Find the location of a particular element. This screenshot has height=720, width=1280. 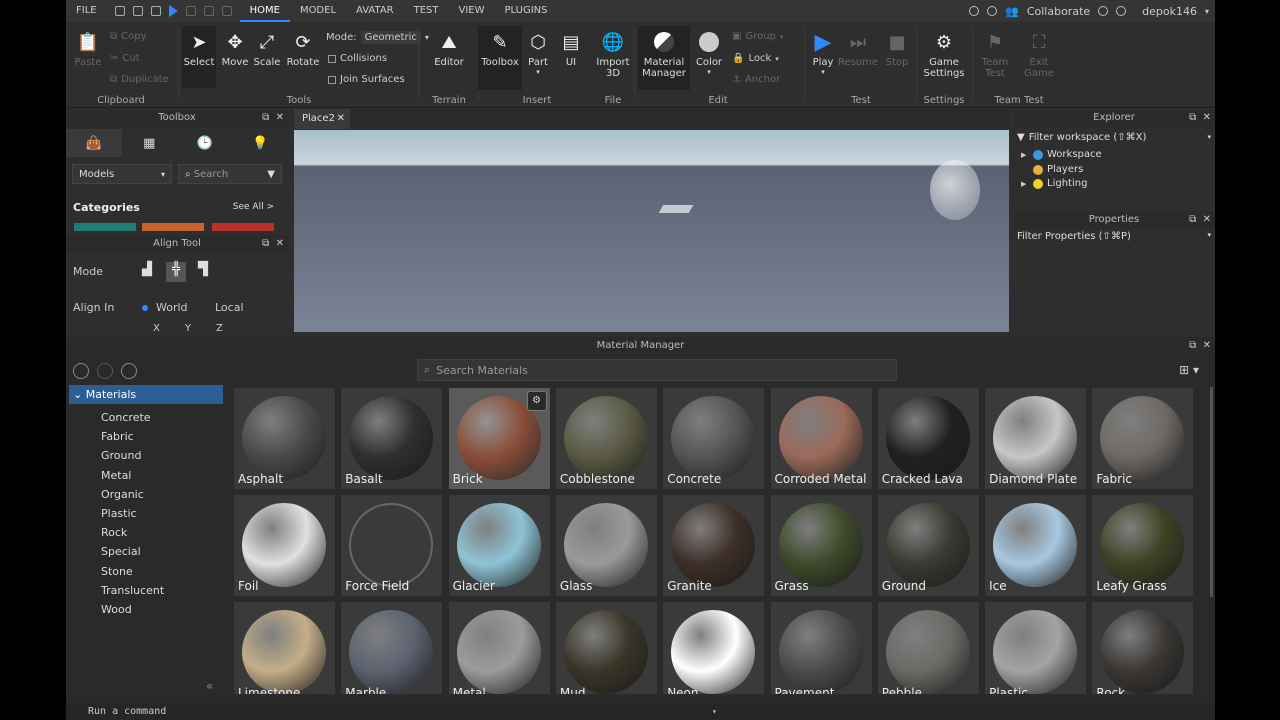

more-icon is located at coordinates (226, 11).